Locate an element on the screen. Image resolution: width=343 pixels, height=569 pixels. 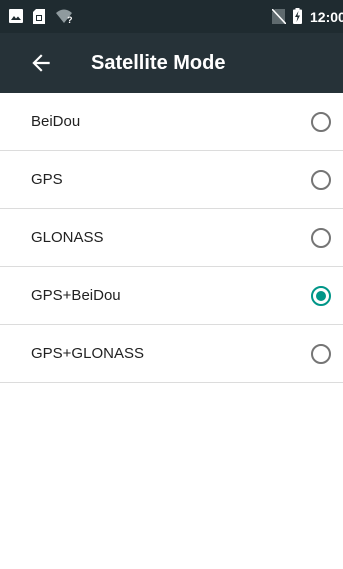
sim-icon is located at coordinates (39, 16).